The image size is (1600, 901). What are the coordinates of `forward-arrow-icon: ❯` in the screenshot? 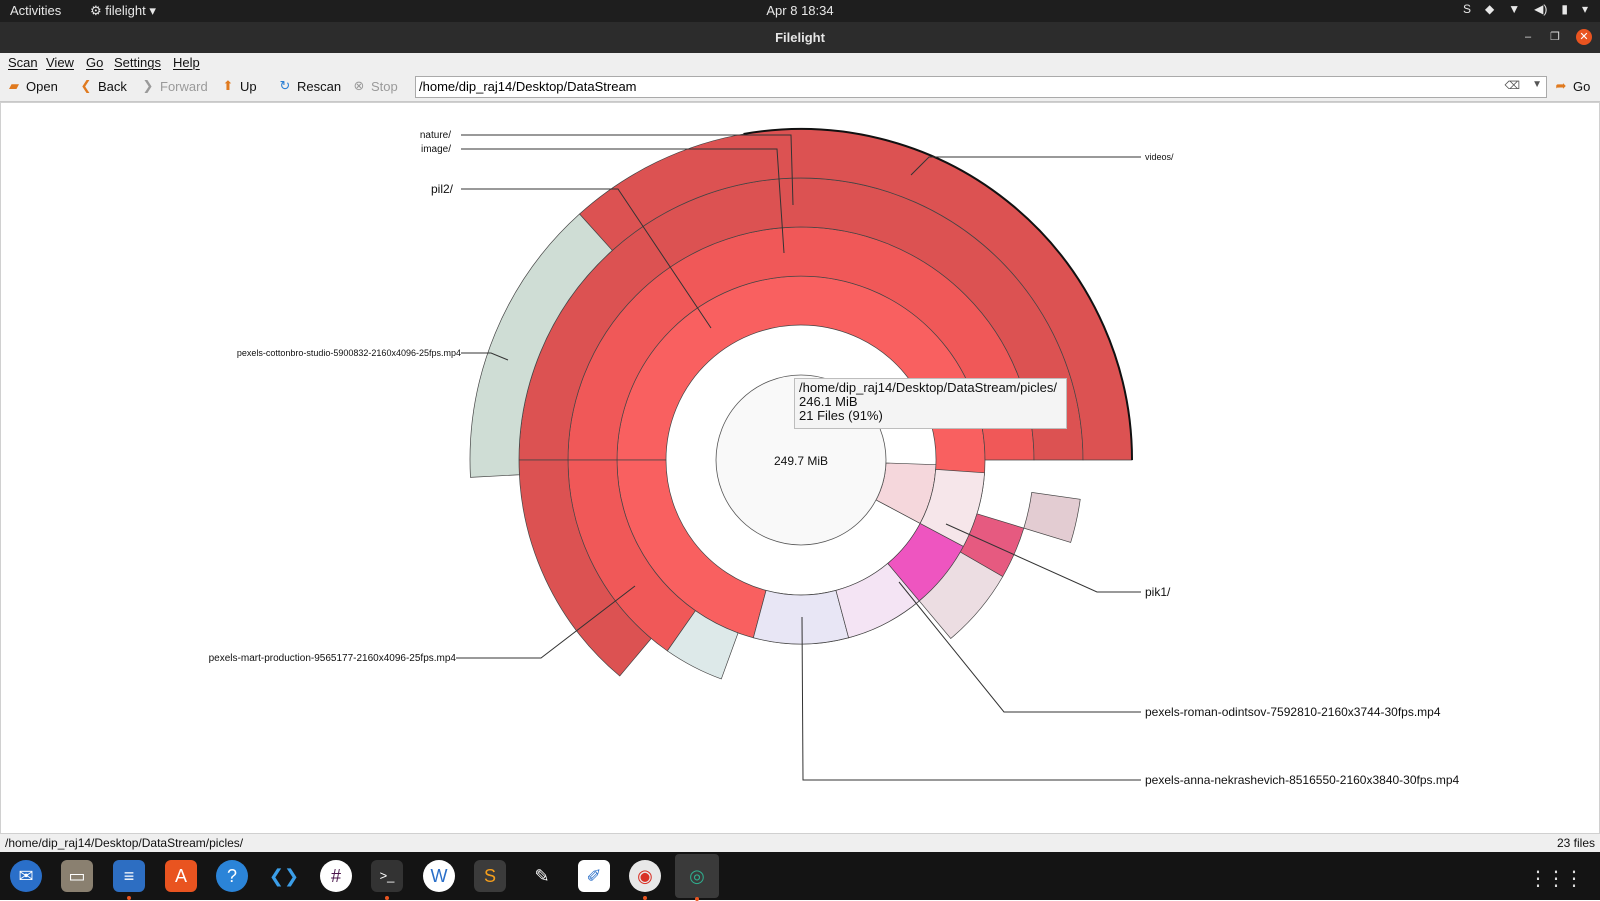 It's located at (148, 85).